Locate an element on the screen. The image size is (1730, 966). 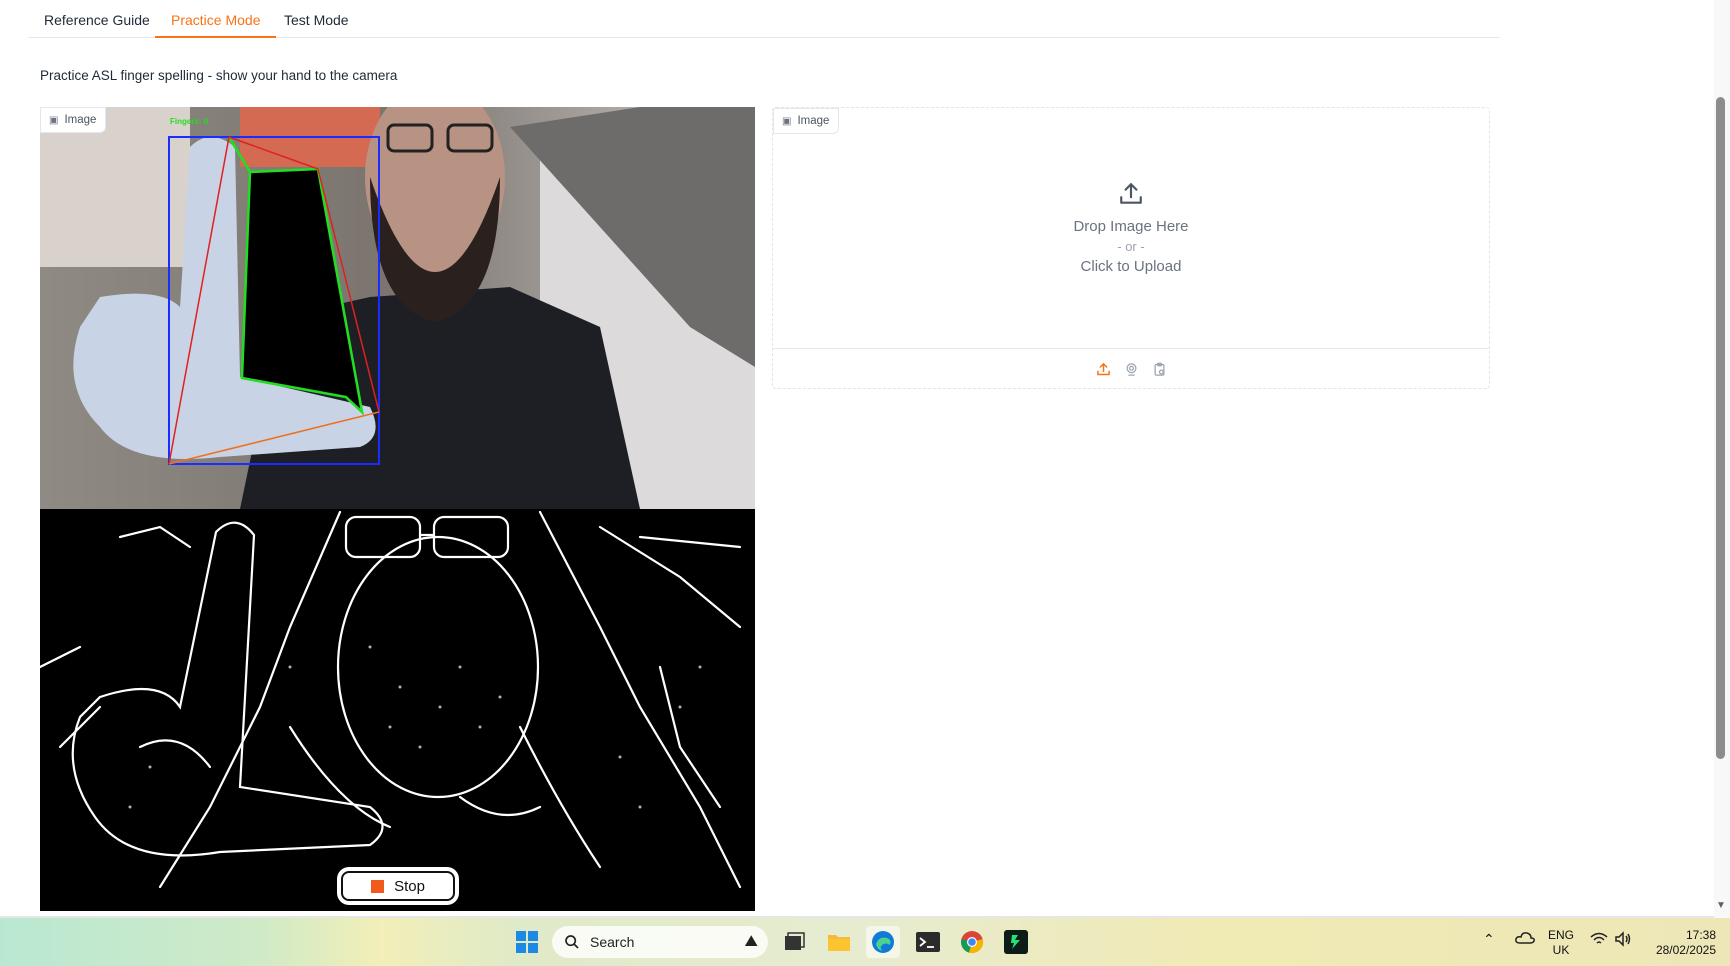
tab-practice-mode: Practice Mode is located at coordinates (216, 19).